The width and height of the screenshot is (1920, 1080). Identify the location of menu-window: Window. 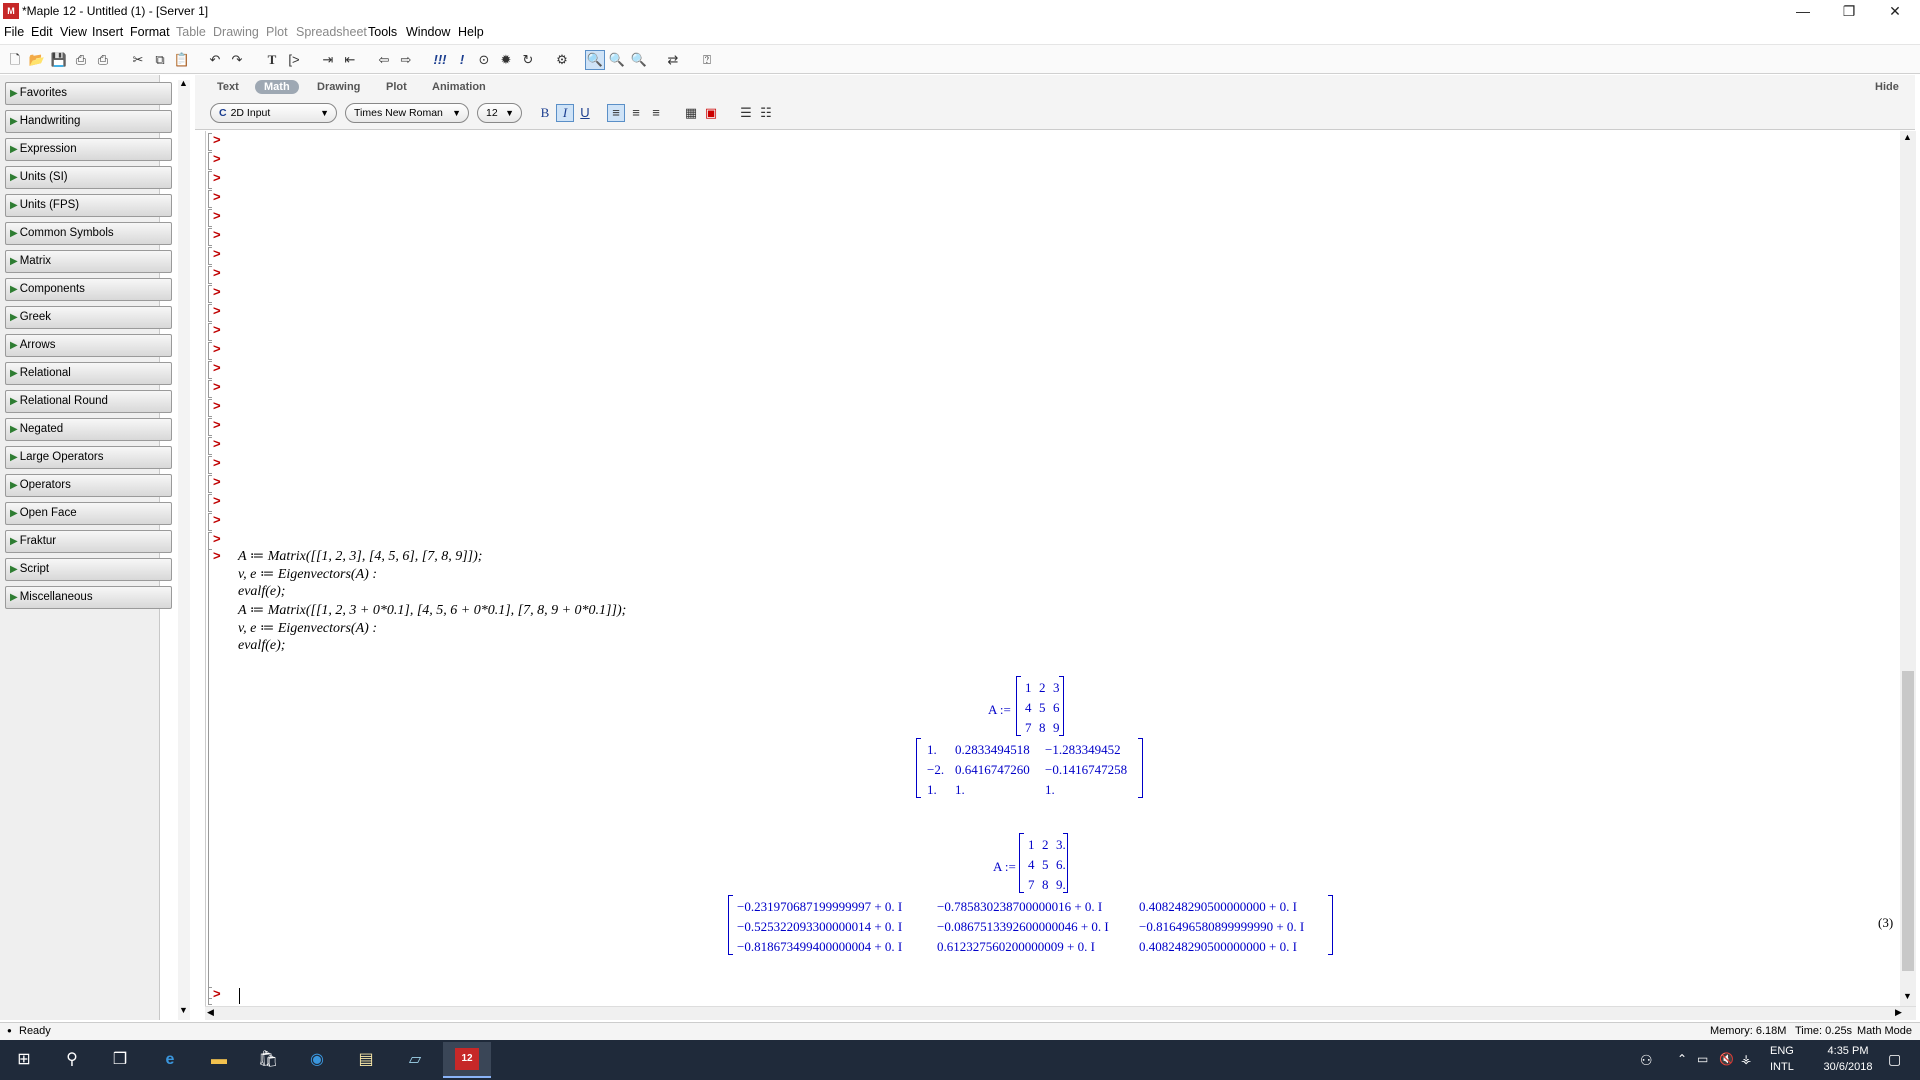
(428, 32).